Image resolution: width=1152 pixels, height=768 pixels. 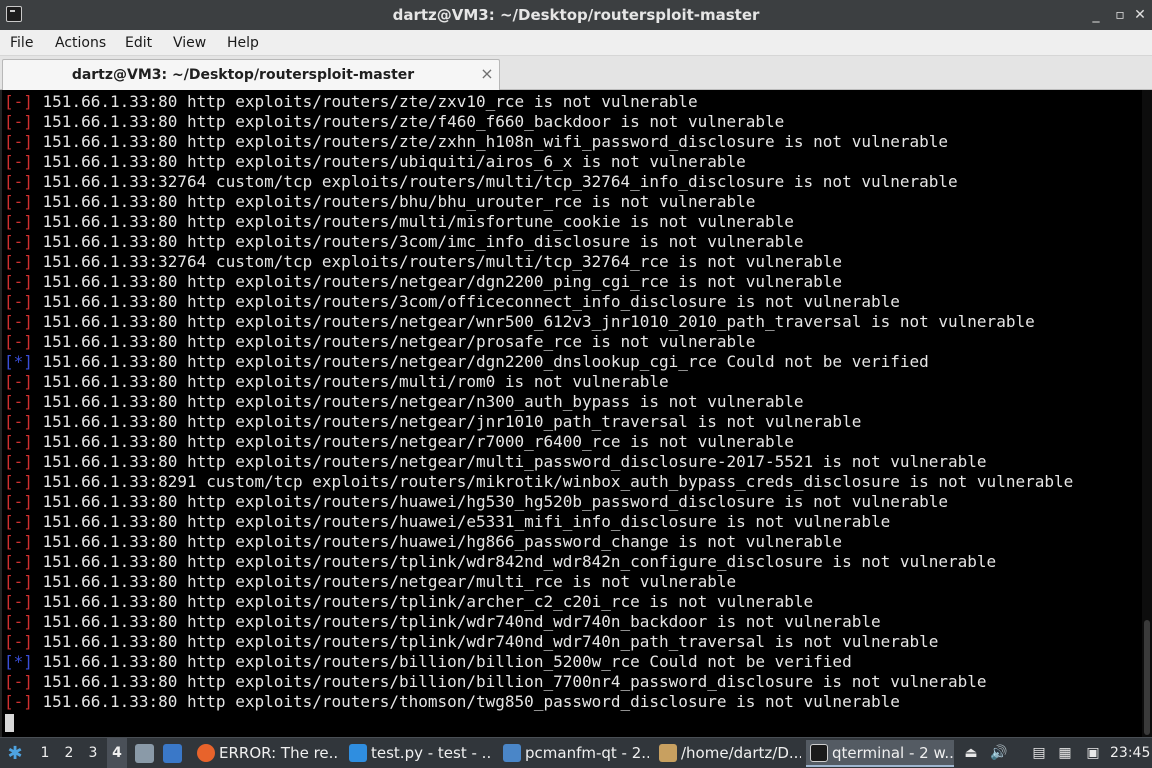 What do you see at coordinates (69, 753) in the screenshot?
I see `desktop-2: 2` at bounding box center [69, 753].